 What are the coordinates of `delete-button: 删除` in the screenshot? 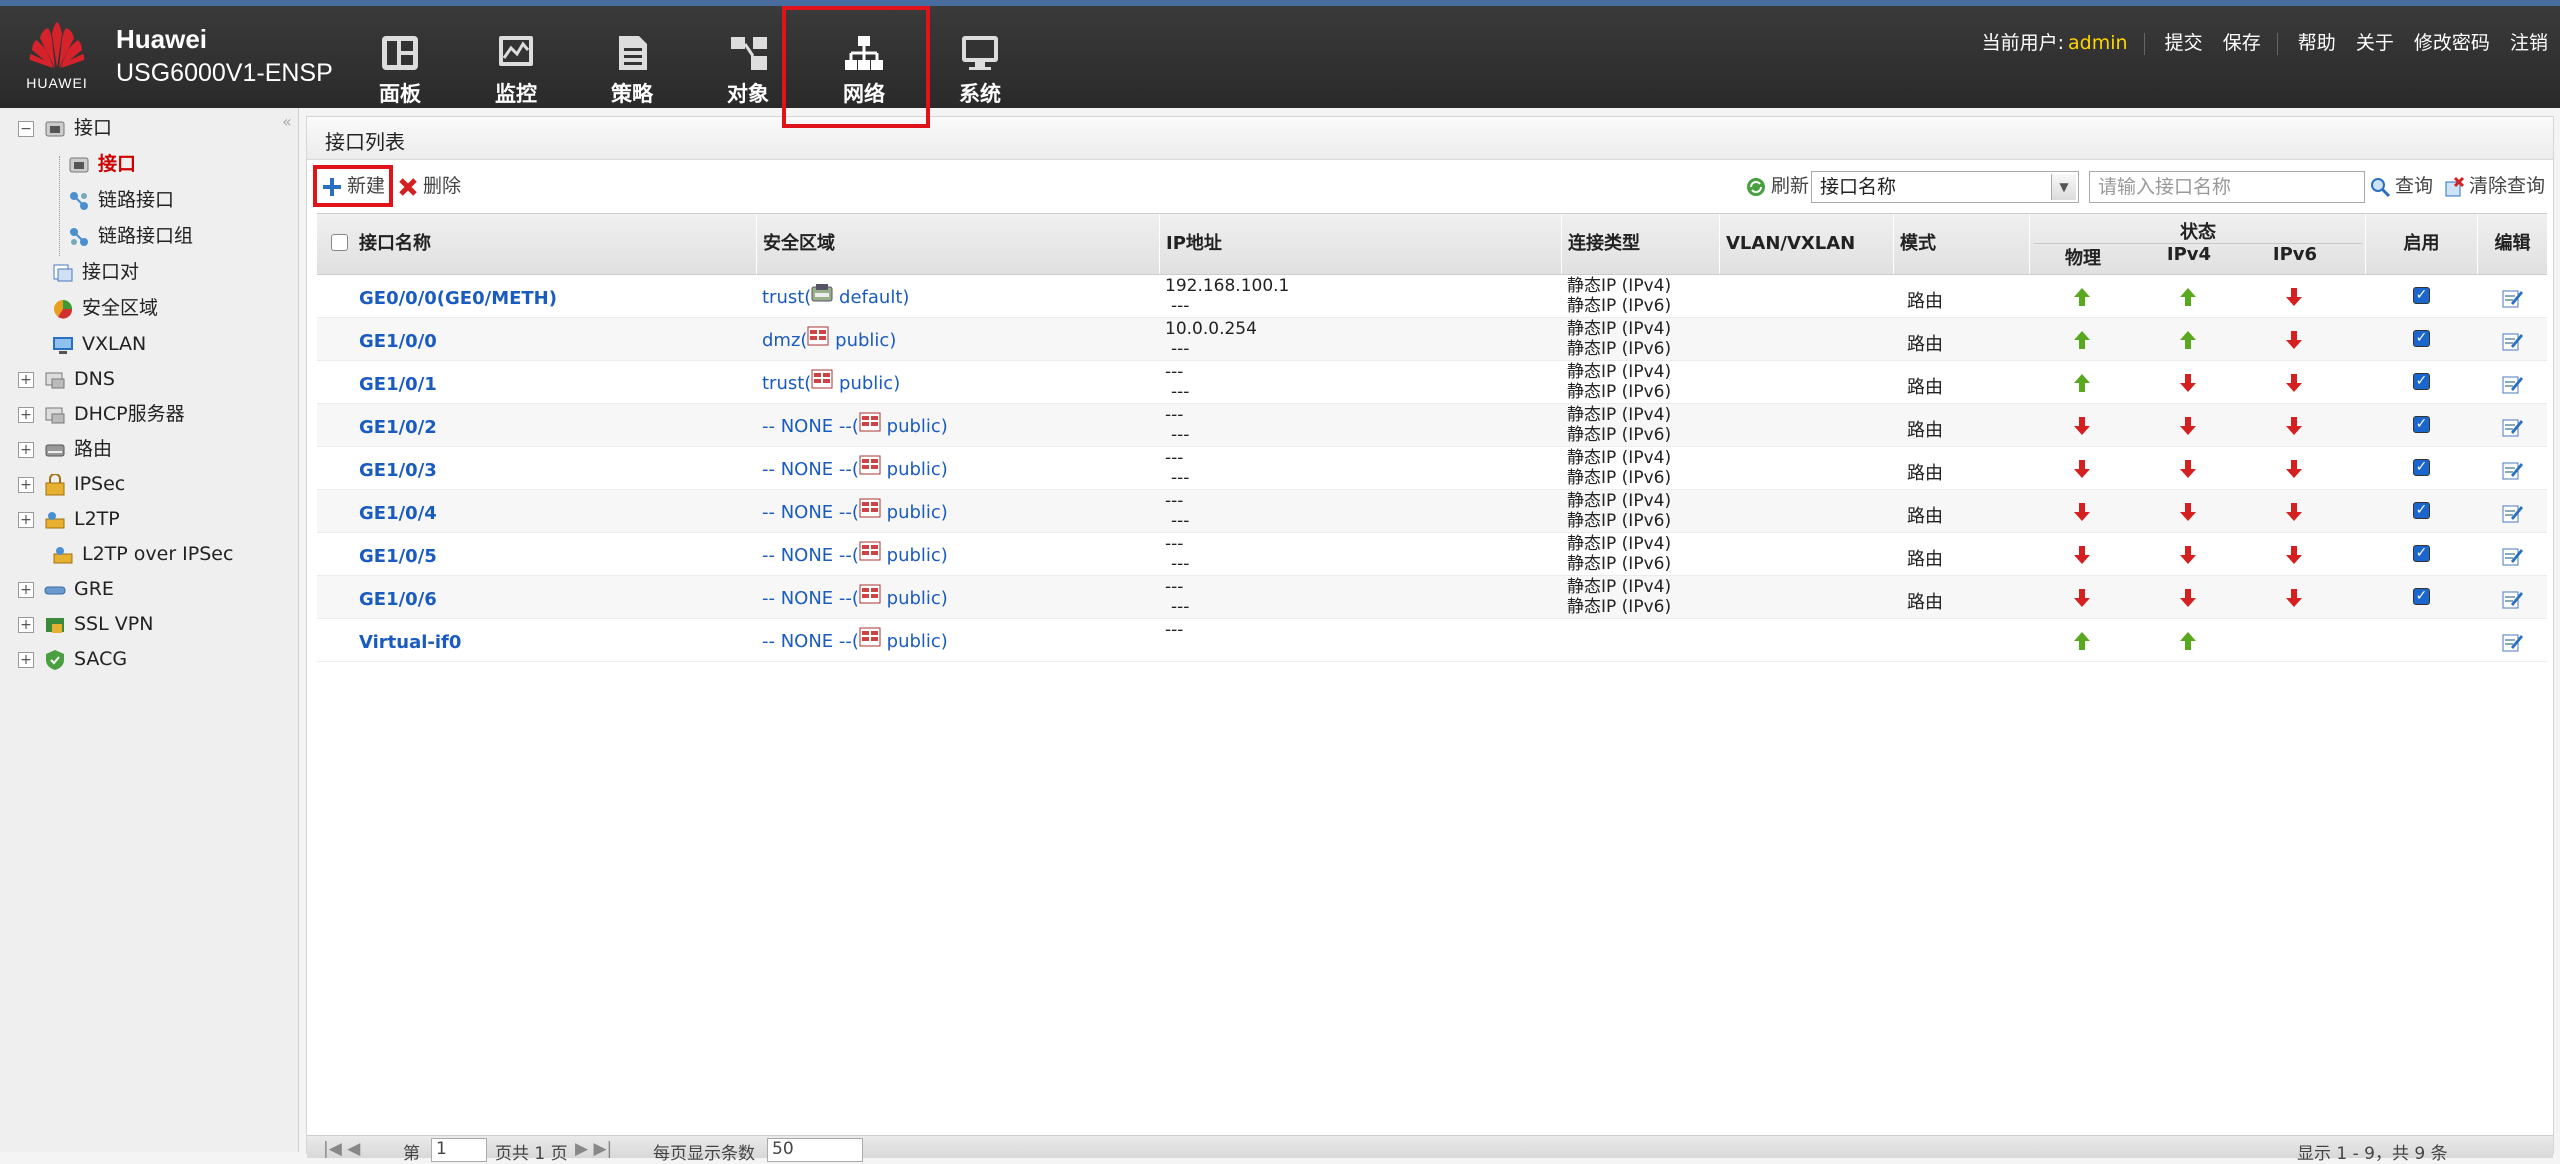 It's located at (429, 184).